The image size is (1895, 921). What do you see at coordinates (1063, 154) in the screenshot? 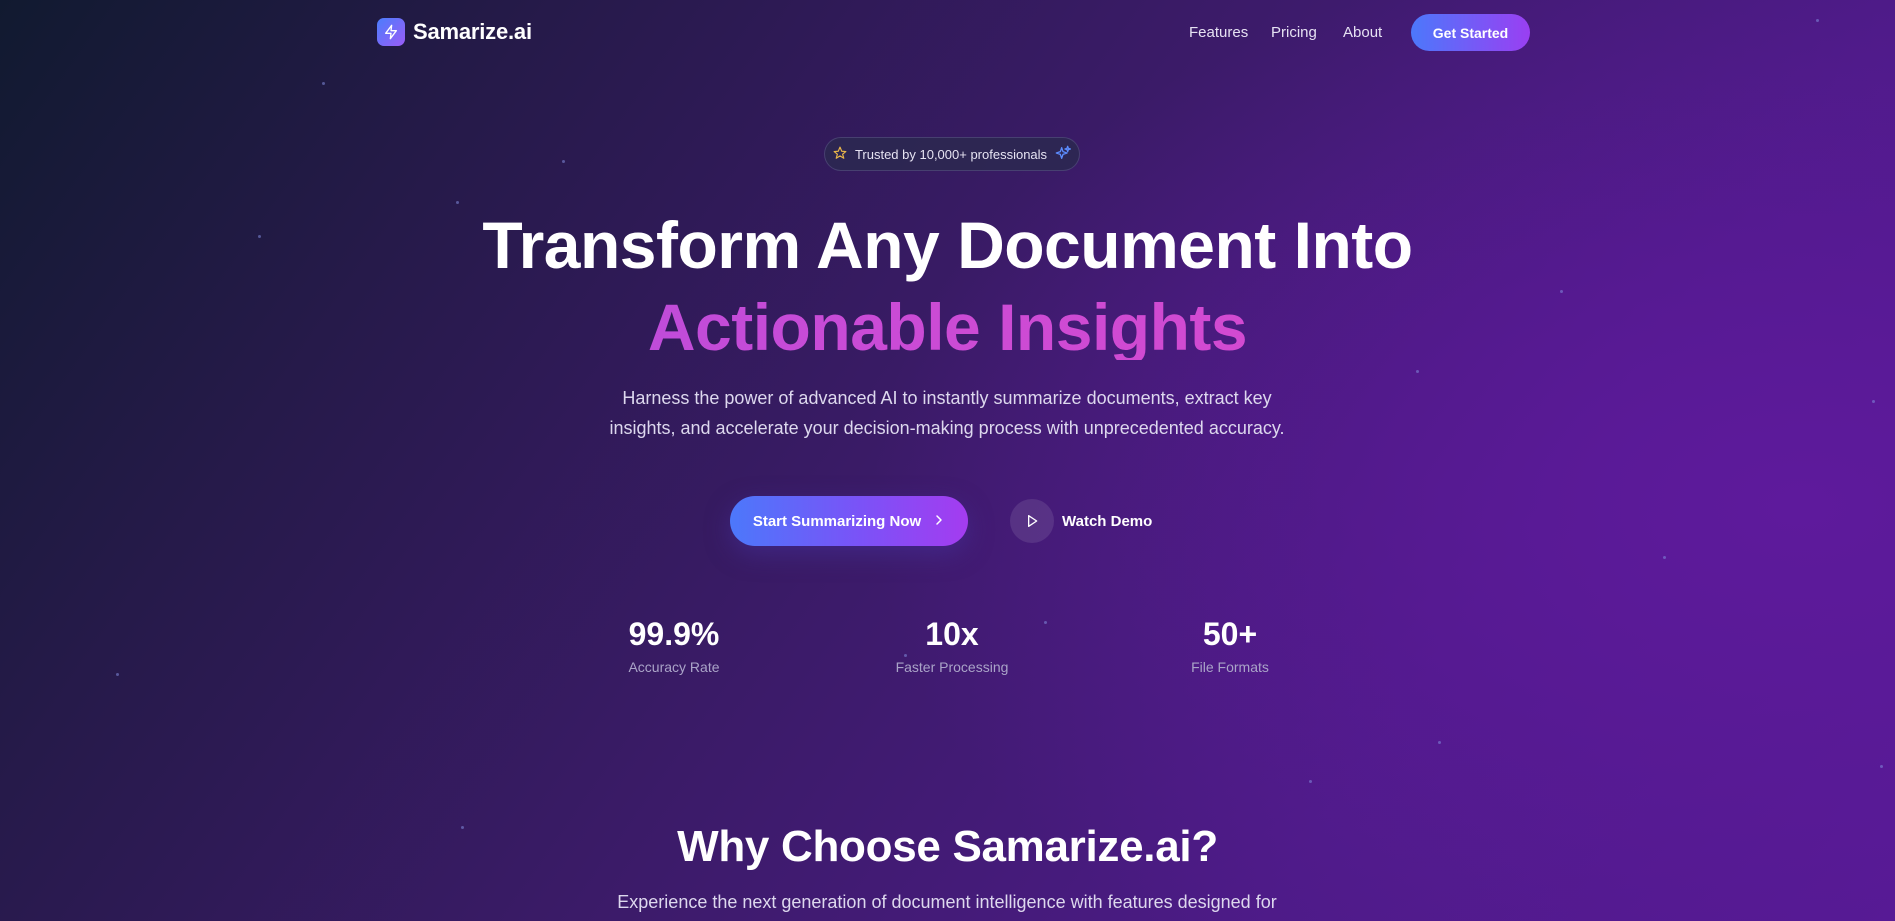
I see `sparkles-icon` at bounding box center [1063, 154].